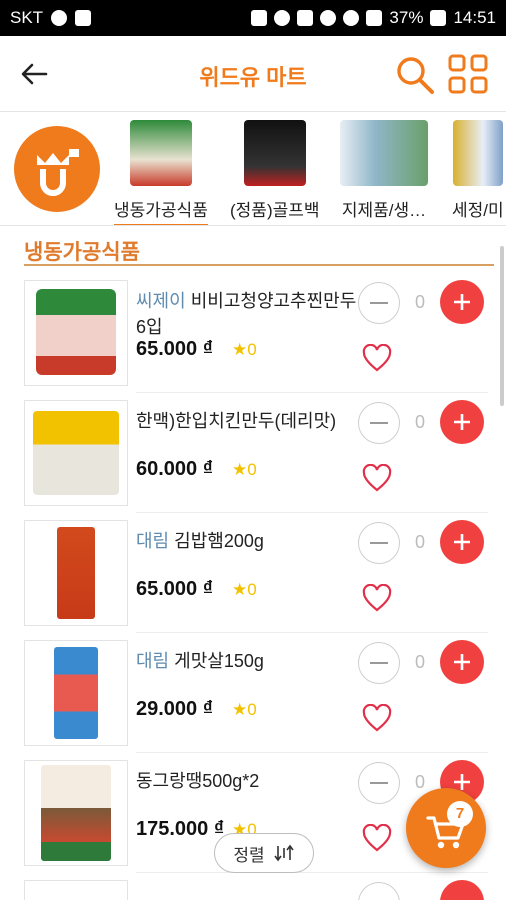 The height and width of the screenshot is (900, 506). I want to click on product-price: 29.000 ₫, so click(174, 709).